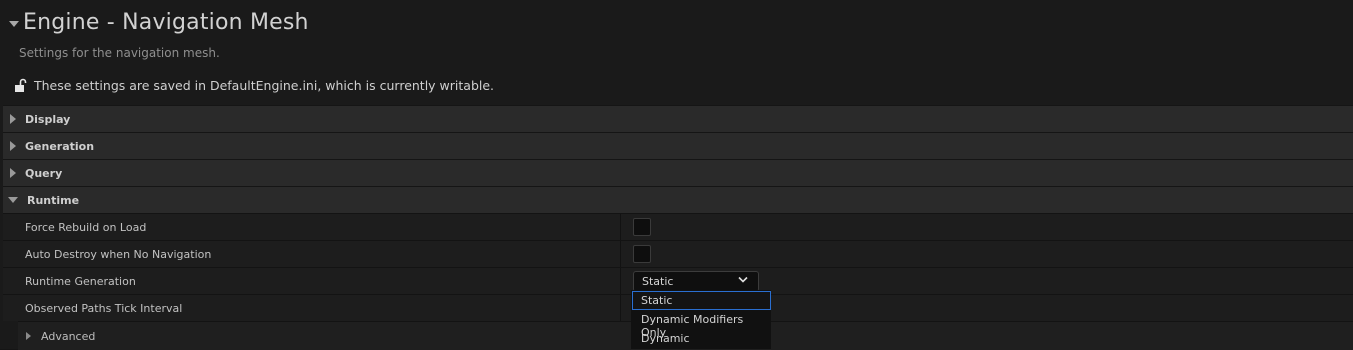 Image resolution: width=1353 pixels, height=350 pixels. I want to click on runtime-generation-combo: Static, so click(696, 281).